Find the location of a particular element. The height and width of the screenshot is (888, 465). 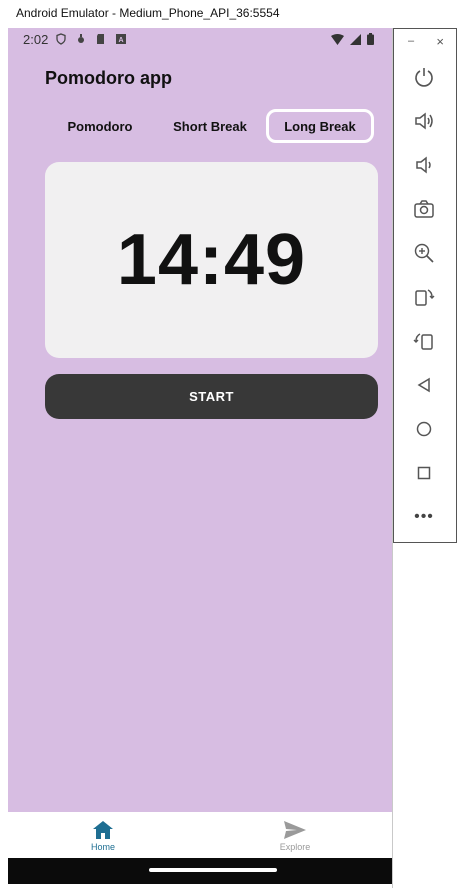

status-icons-right is located at coordinates (352, 39).